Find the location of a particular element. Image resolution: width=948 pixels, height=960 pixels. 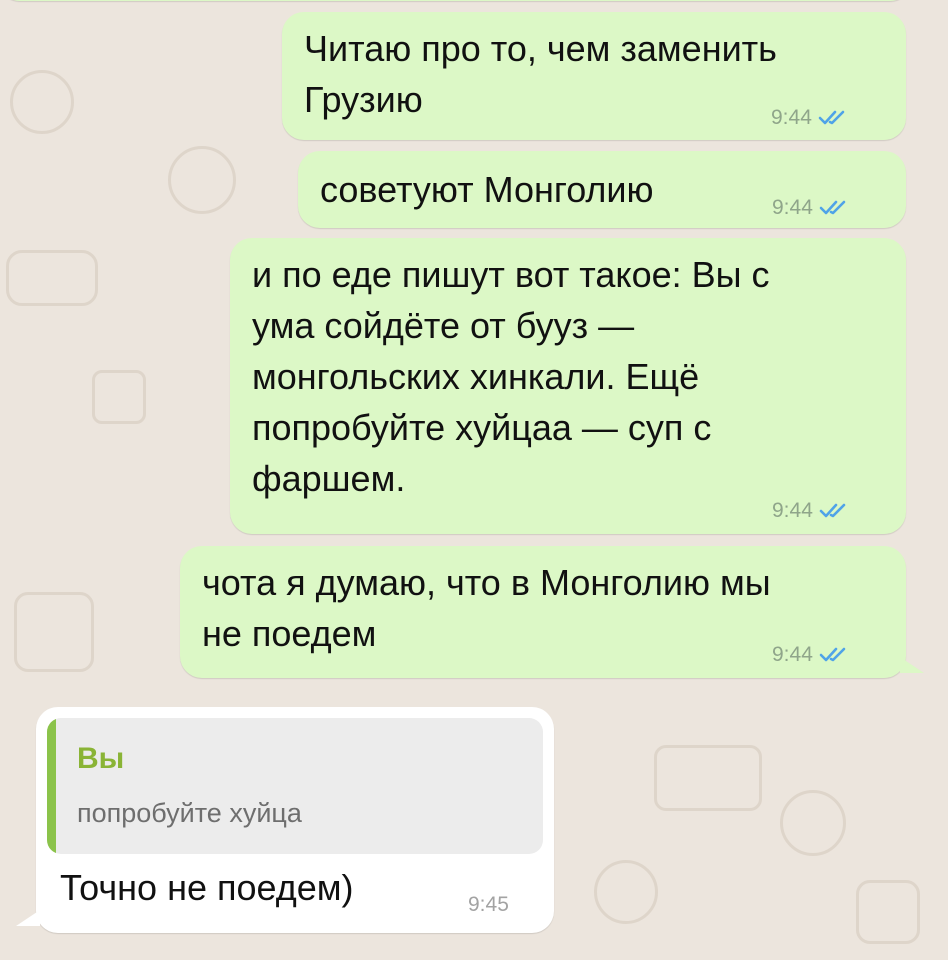

message-bubble-outgoing is located at coordinates (455, 0).